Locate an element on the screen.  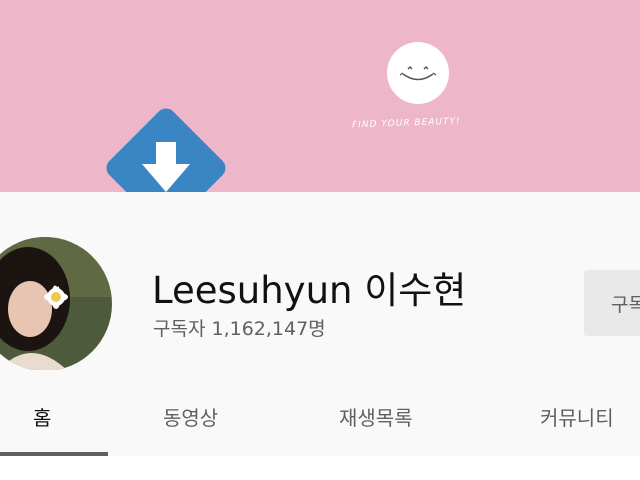
subscribe-button: 구독 is located at coordinates (612, 303).